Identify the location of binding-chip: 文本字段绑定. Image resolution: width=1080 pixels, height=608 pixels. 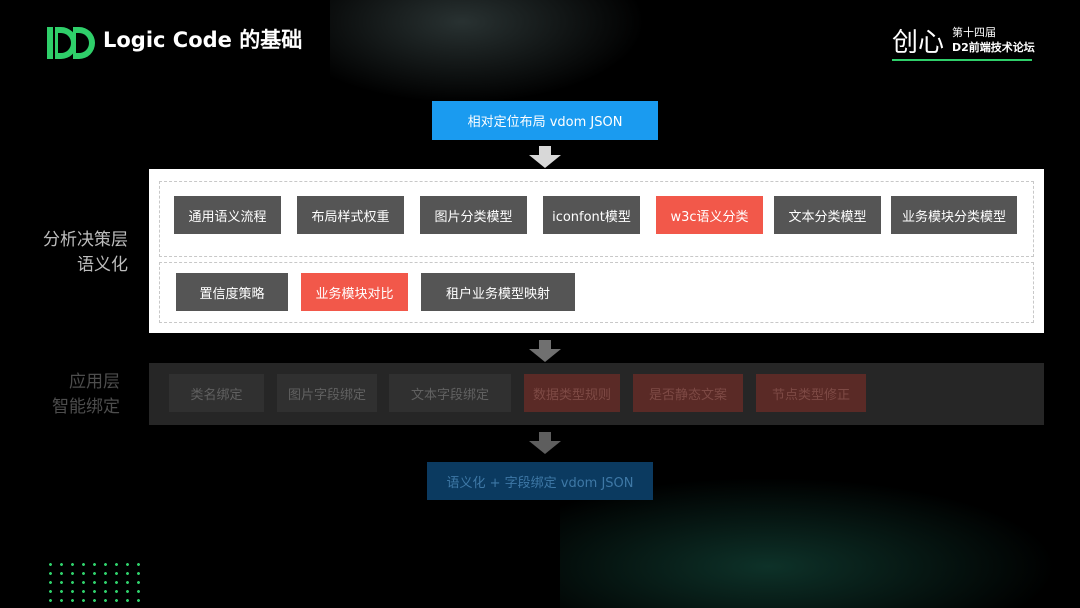
(450, 393).